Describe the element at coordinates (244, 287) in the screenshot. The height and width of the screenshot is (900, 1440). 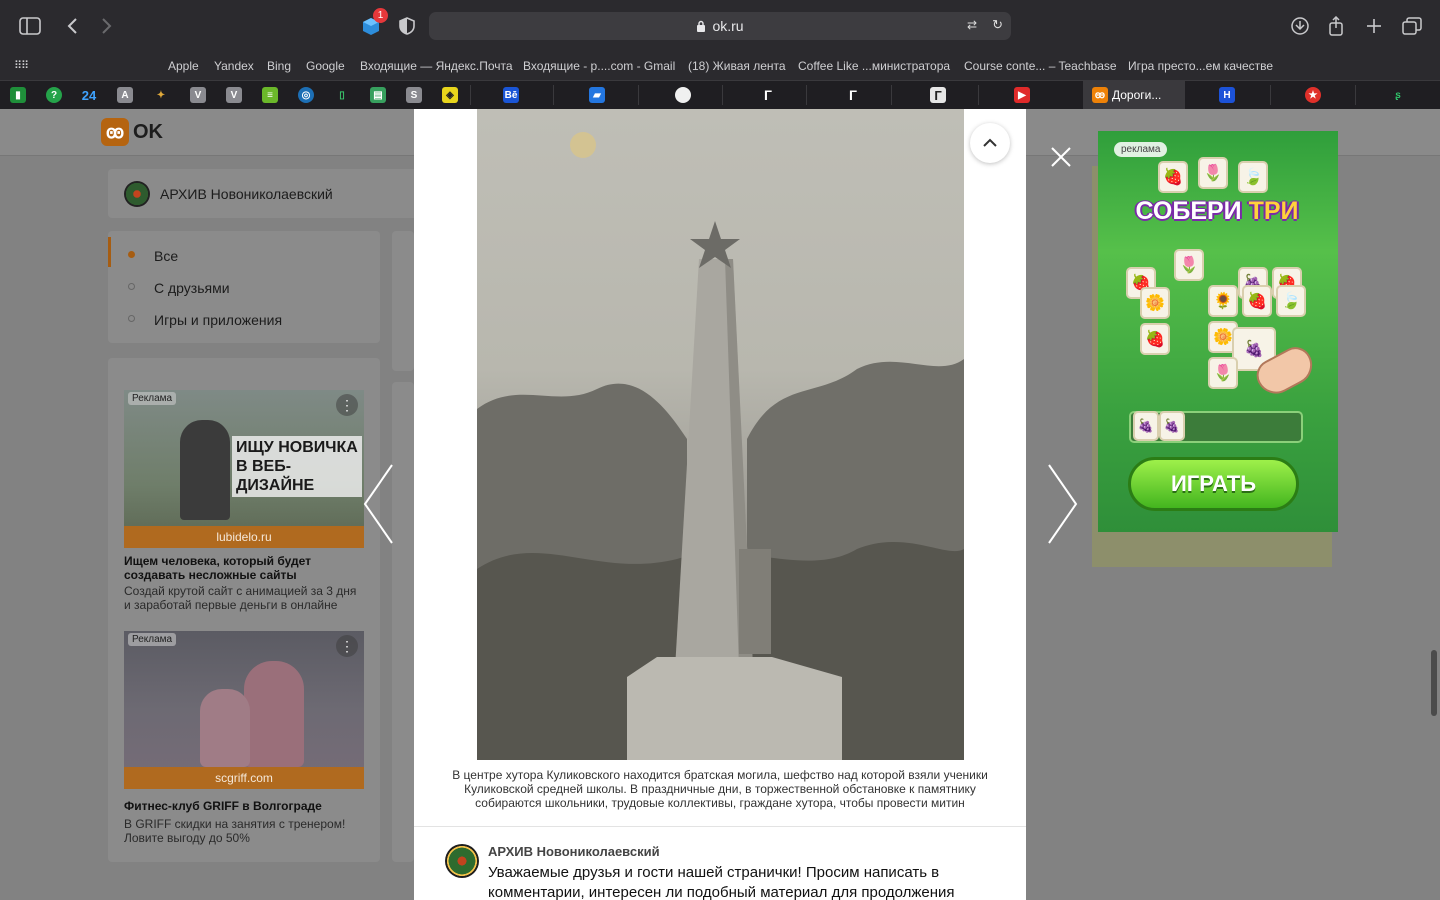
I see `feed-filters: Все С друзьями Игры и приложения` at that location.